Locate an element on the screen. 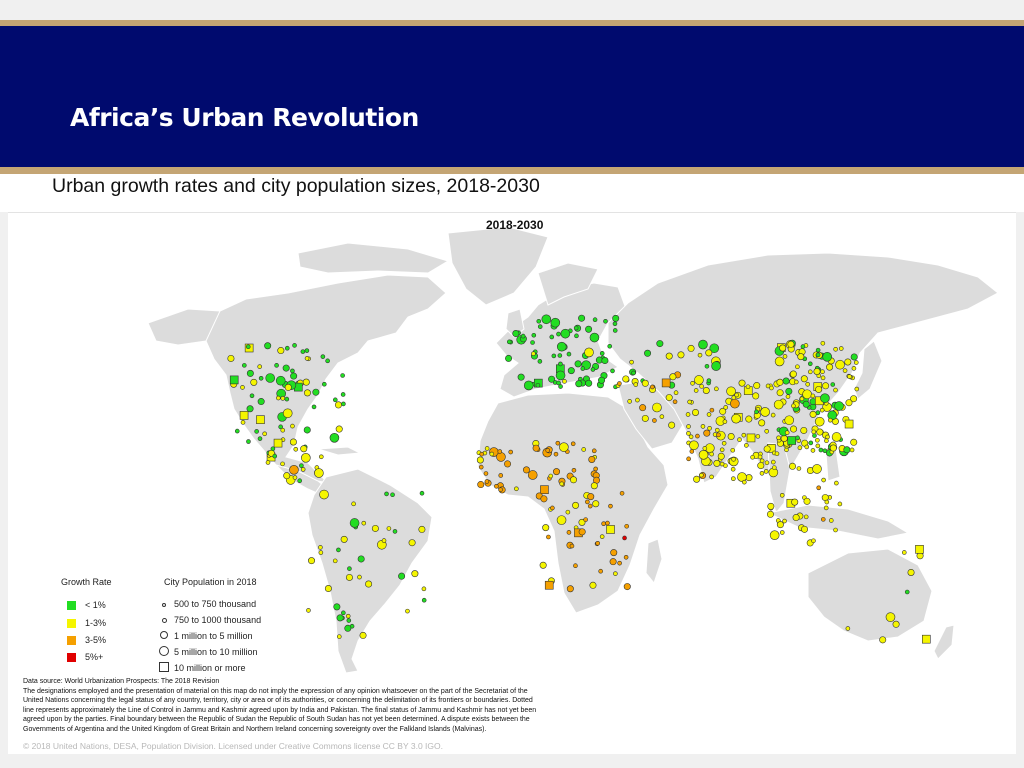 Image resolution: width=1024 pixels, height=768 pixels. left-margin is located at coordinates (4, 490).